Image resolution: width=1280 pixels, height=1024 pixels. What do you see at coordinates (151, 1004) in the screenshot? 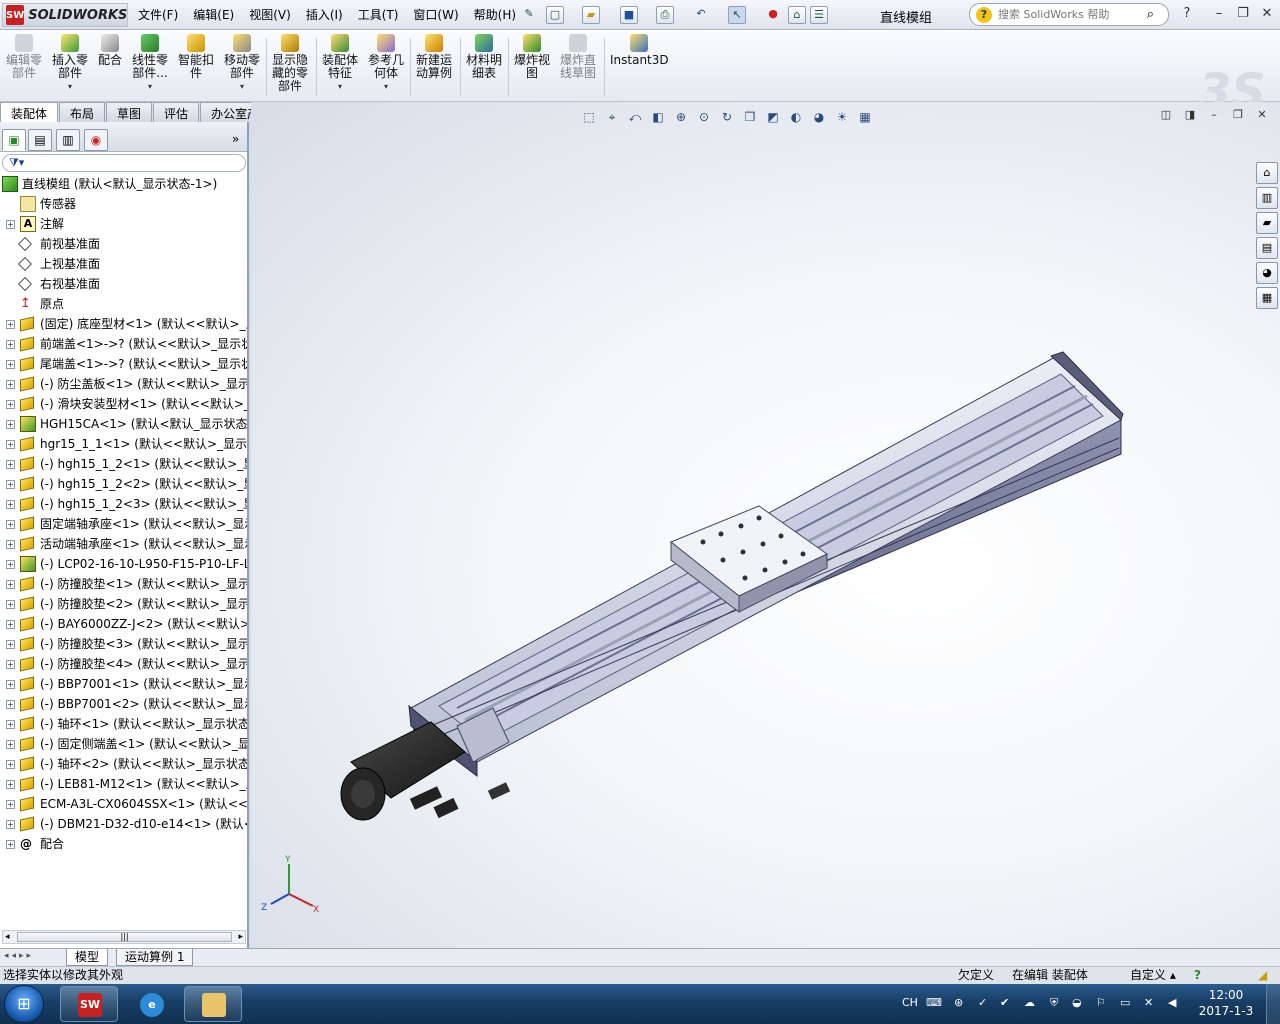
I see `taskbar-internet-explorer: e` at bounding box center [151, 1004].